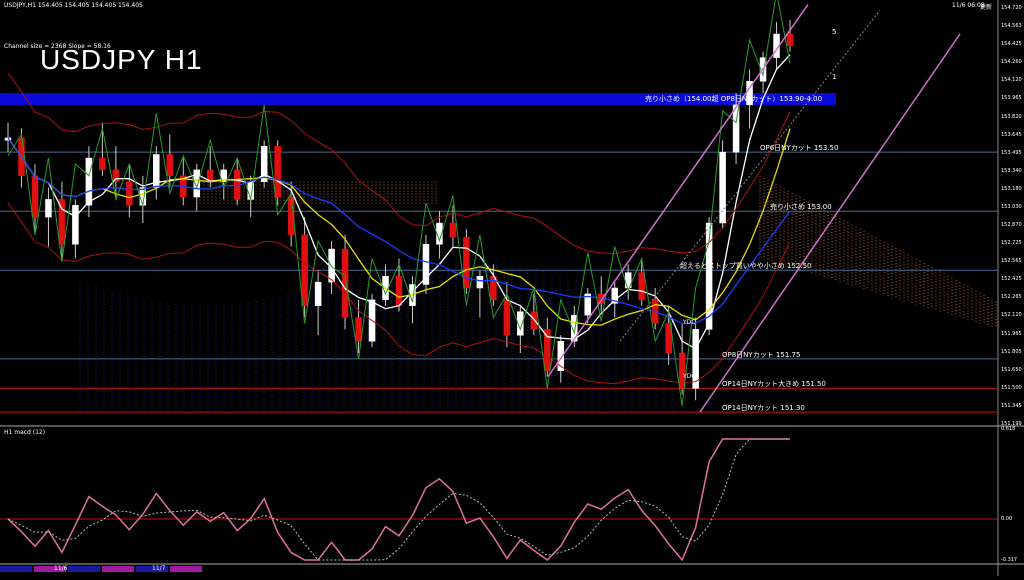 This screenshot has height=580, width=1024. Describe the element at coordinates (1009, 560) in the screenshot. I see `macd-tick-label: -0.317` at that location.